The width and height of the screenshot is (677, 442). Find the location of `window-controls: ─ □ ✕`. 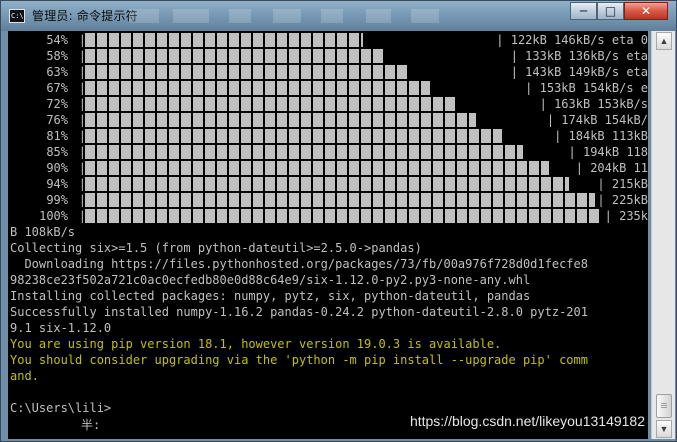

window-controls: ─ □ ✕ is located at coordinates (619, 11).